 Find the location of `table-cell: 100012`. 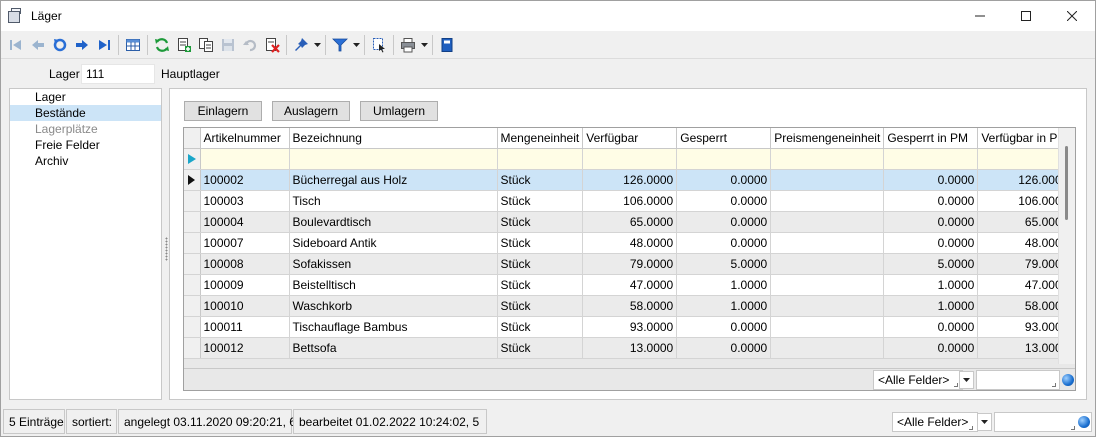

table-cell: 100012 is located at coordinates (245, 348).